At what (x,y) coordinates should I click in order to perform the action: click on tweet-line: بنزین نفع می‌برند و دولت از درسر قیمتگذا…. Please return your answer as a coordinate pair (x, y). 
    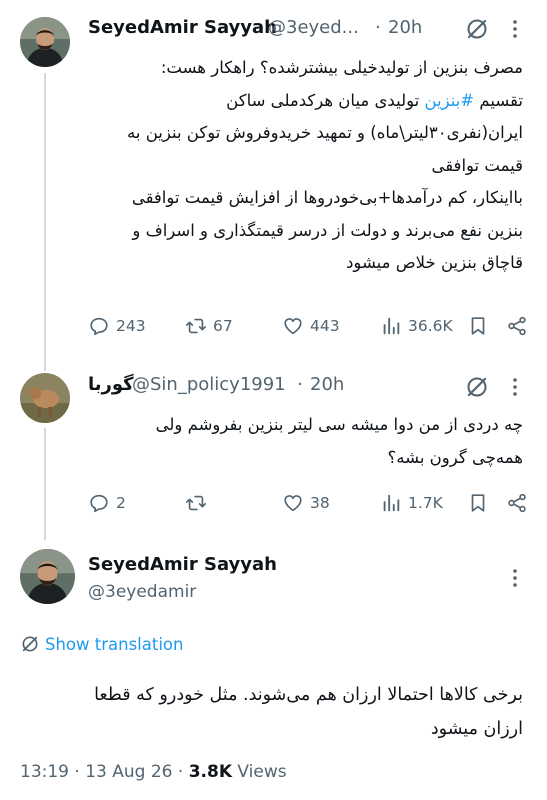
    Looking at the image, I should click on (327, 230).